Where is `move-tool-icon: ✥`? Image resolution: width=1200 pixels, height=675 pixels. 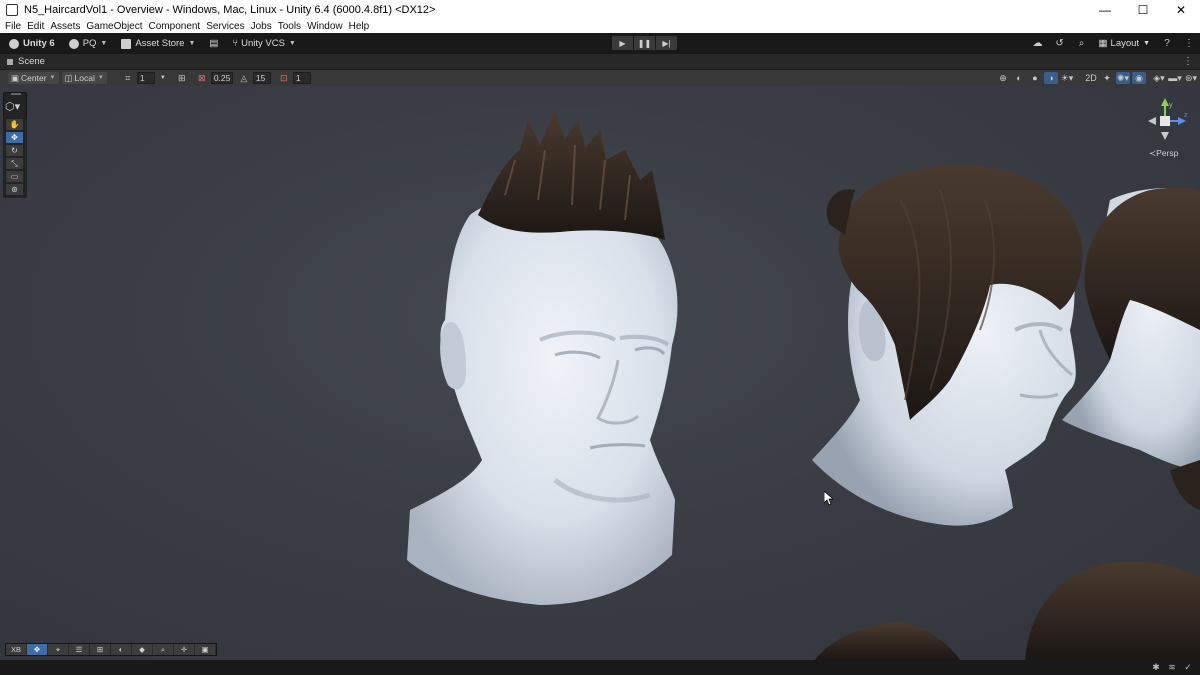 move-tool-icon: ✥ is located at coordinates (14, 137).